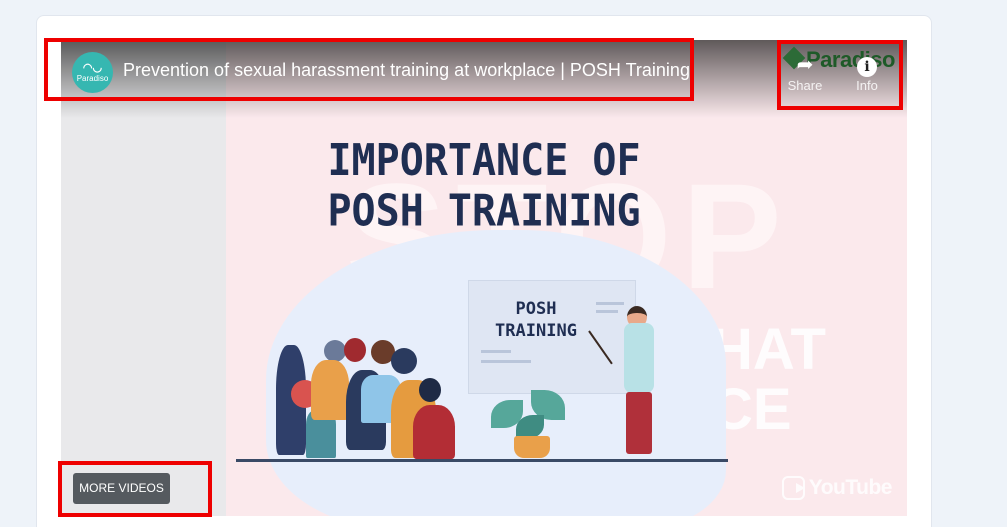 The image size is (1007, 527). I want to click on thumbnail-headline: IMPORTANCE OF POSH TRAINING, so click(484, 186).